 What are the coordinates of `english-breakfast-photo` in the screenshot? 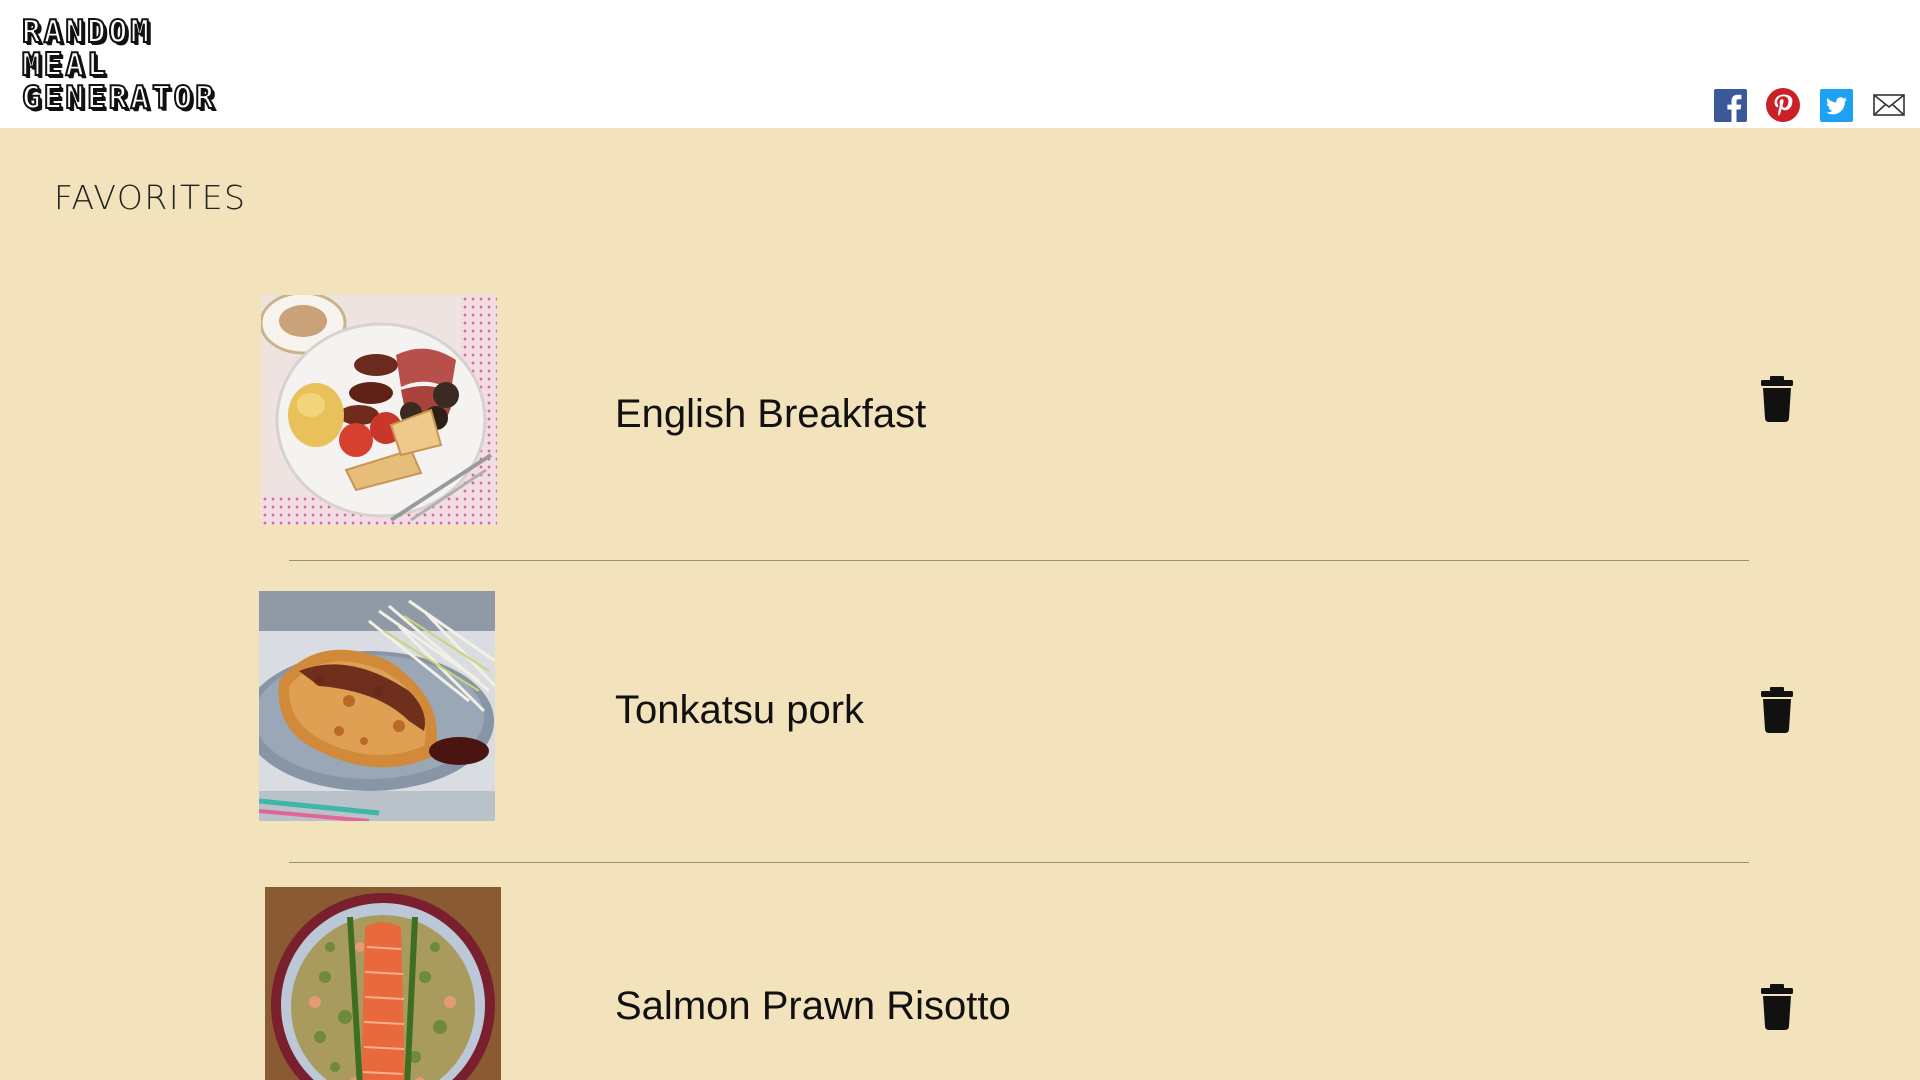 It's located at (379, 410).